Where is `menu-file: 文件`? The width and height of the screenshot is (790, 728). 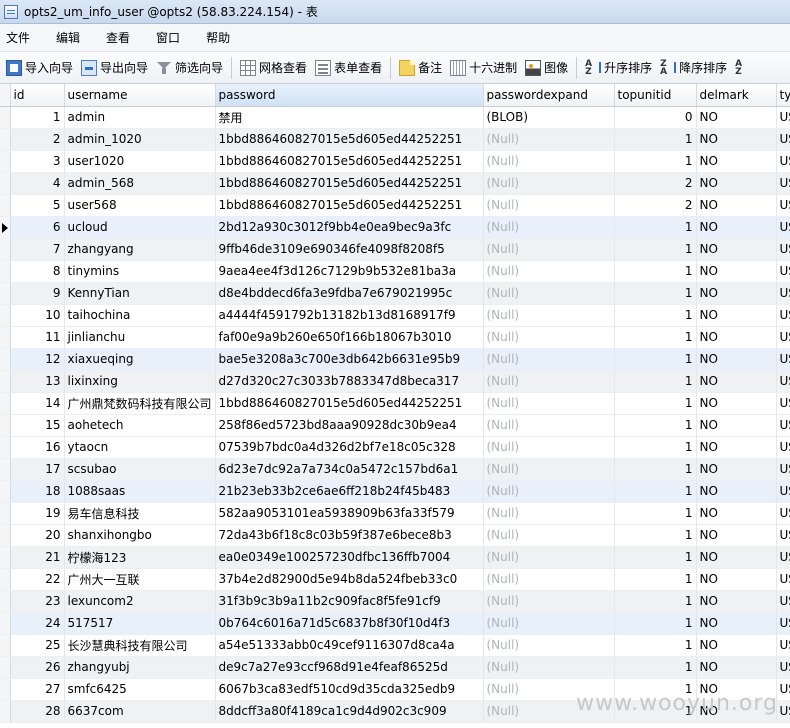
menu-file: 文件 is located at coordinates (22, 37).